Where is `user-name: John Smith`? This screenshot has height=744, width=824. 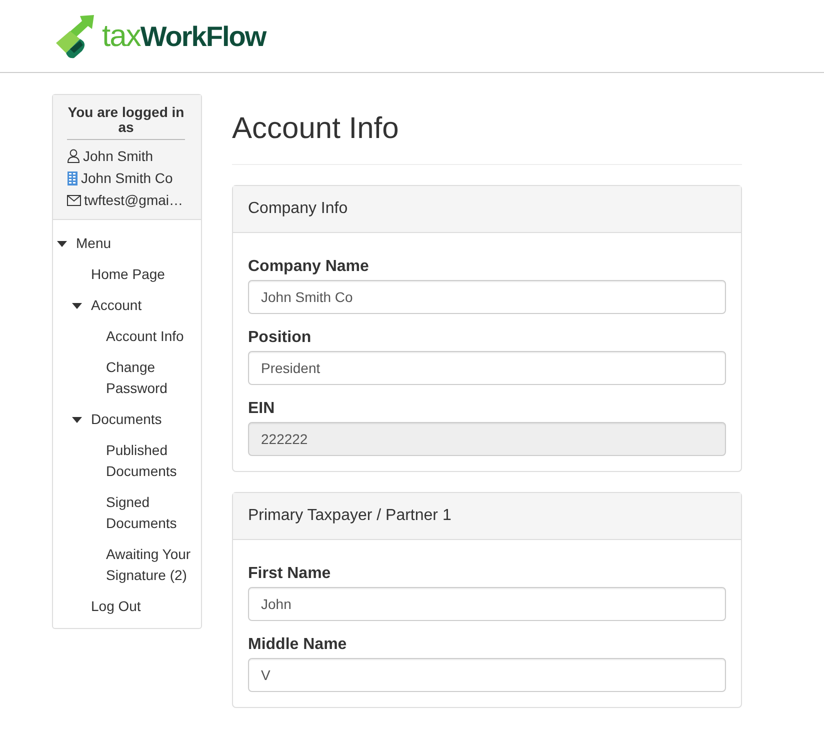 user-name: John Smith is located at coordinates (118, 156).